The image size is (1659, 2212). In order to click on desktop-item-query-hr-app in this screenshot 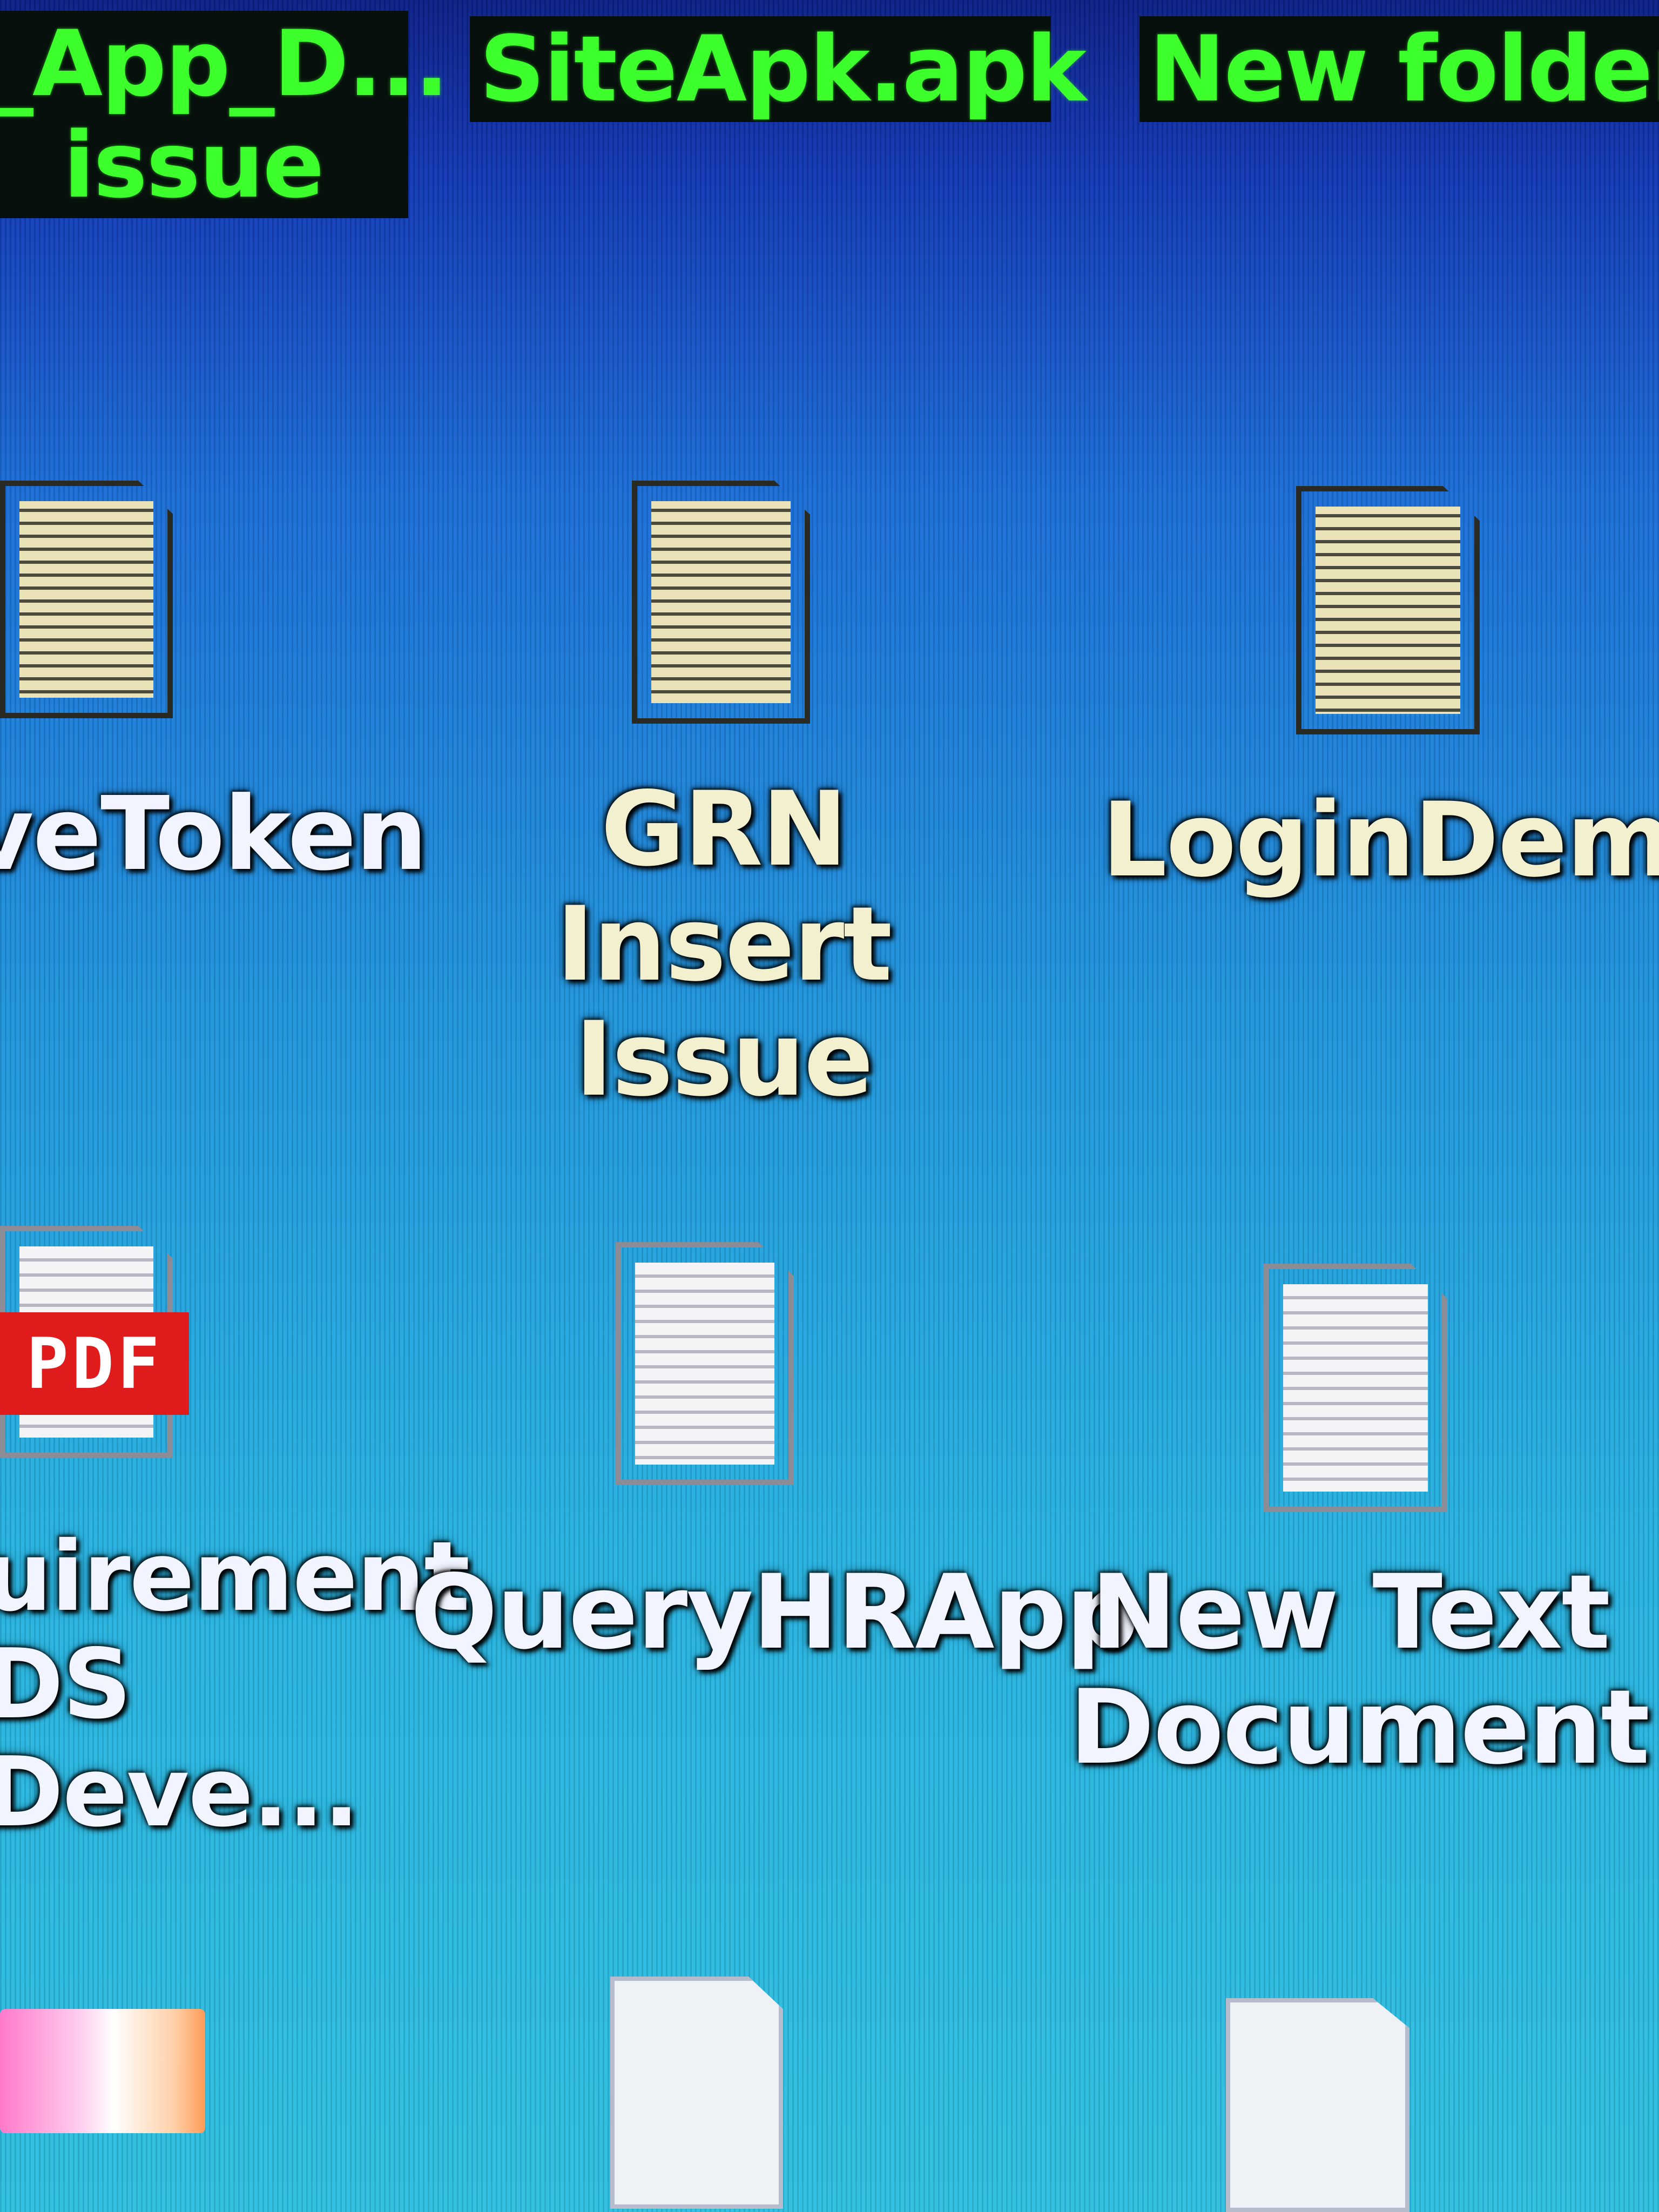, I will do `click(707, 1366)`.